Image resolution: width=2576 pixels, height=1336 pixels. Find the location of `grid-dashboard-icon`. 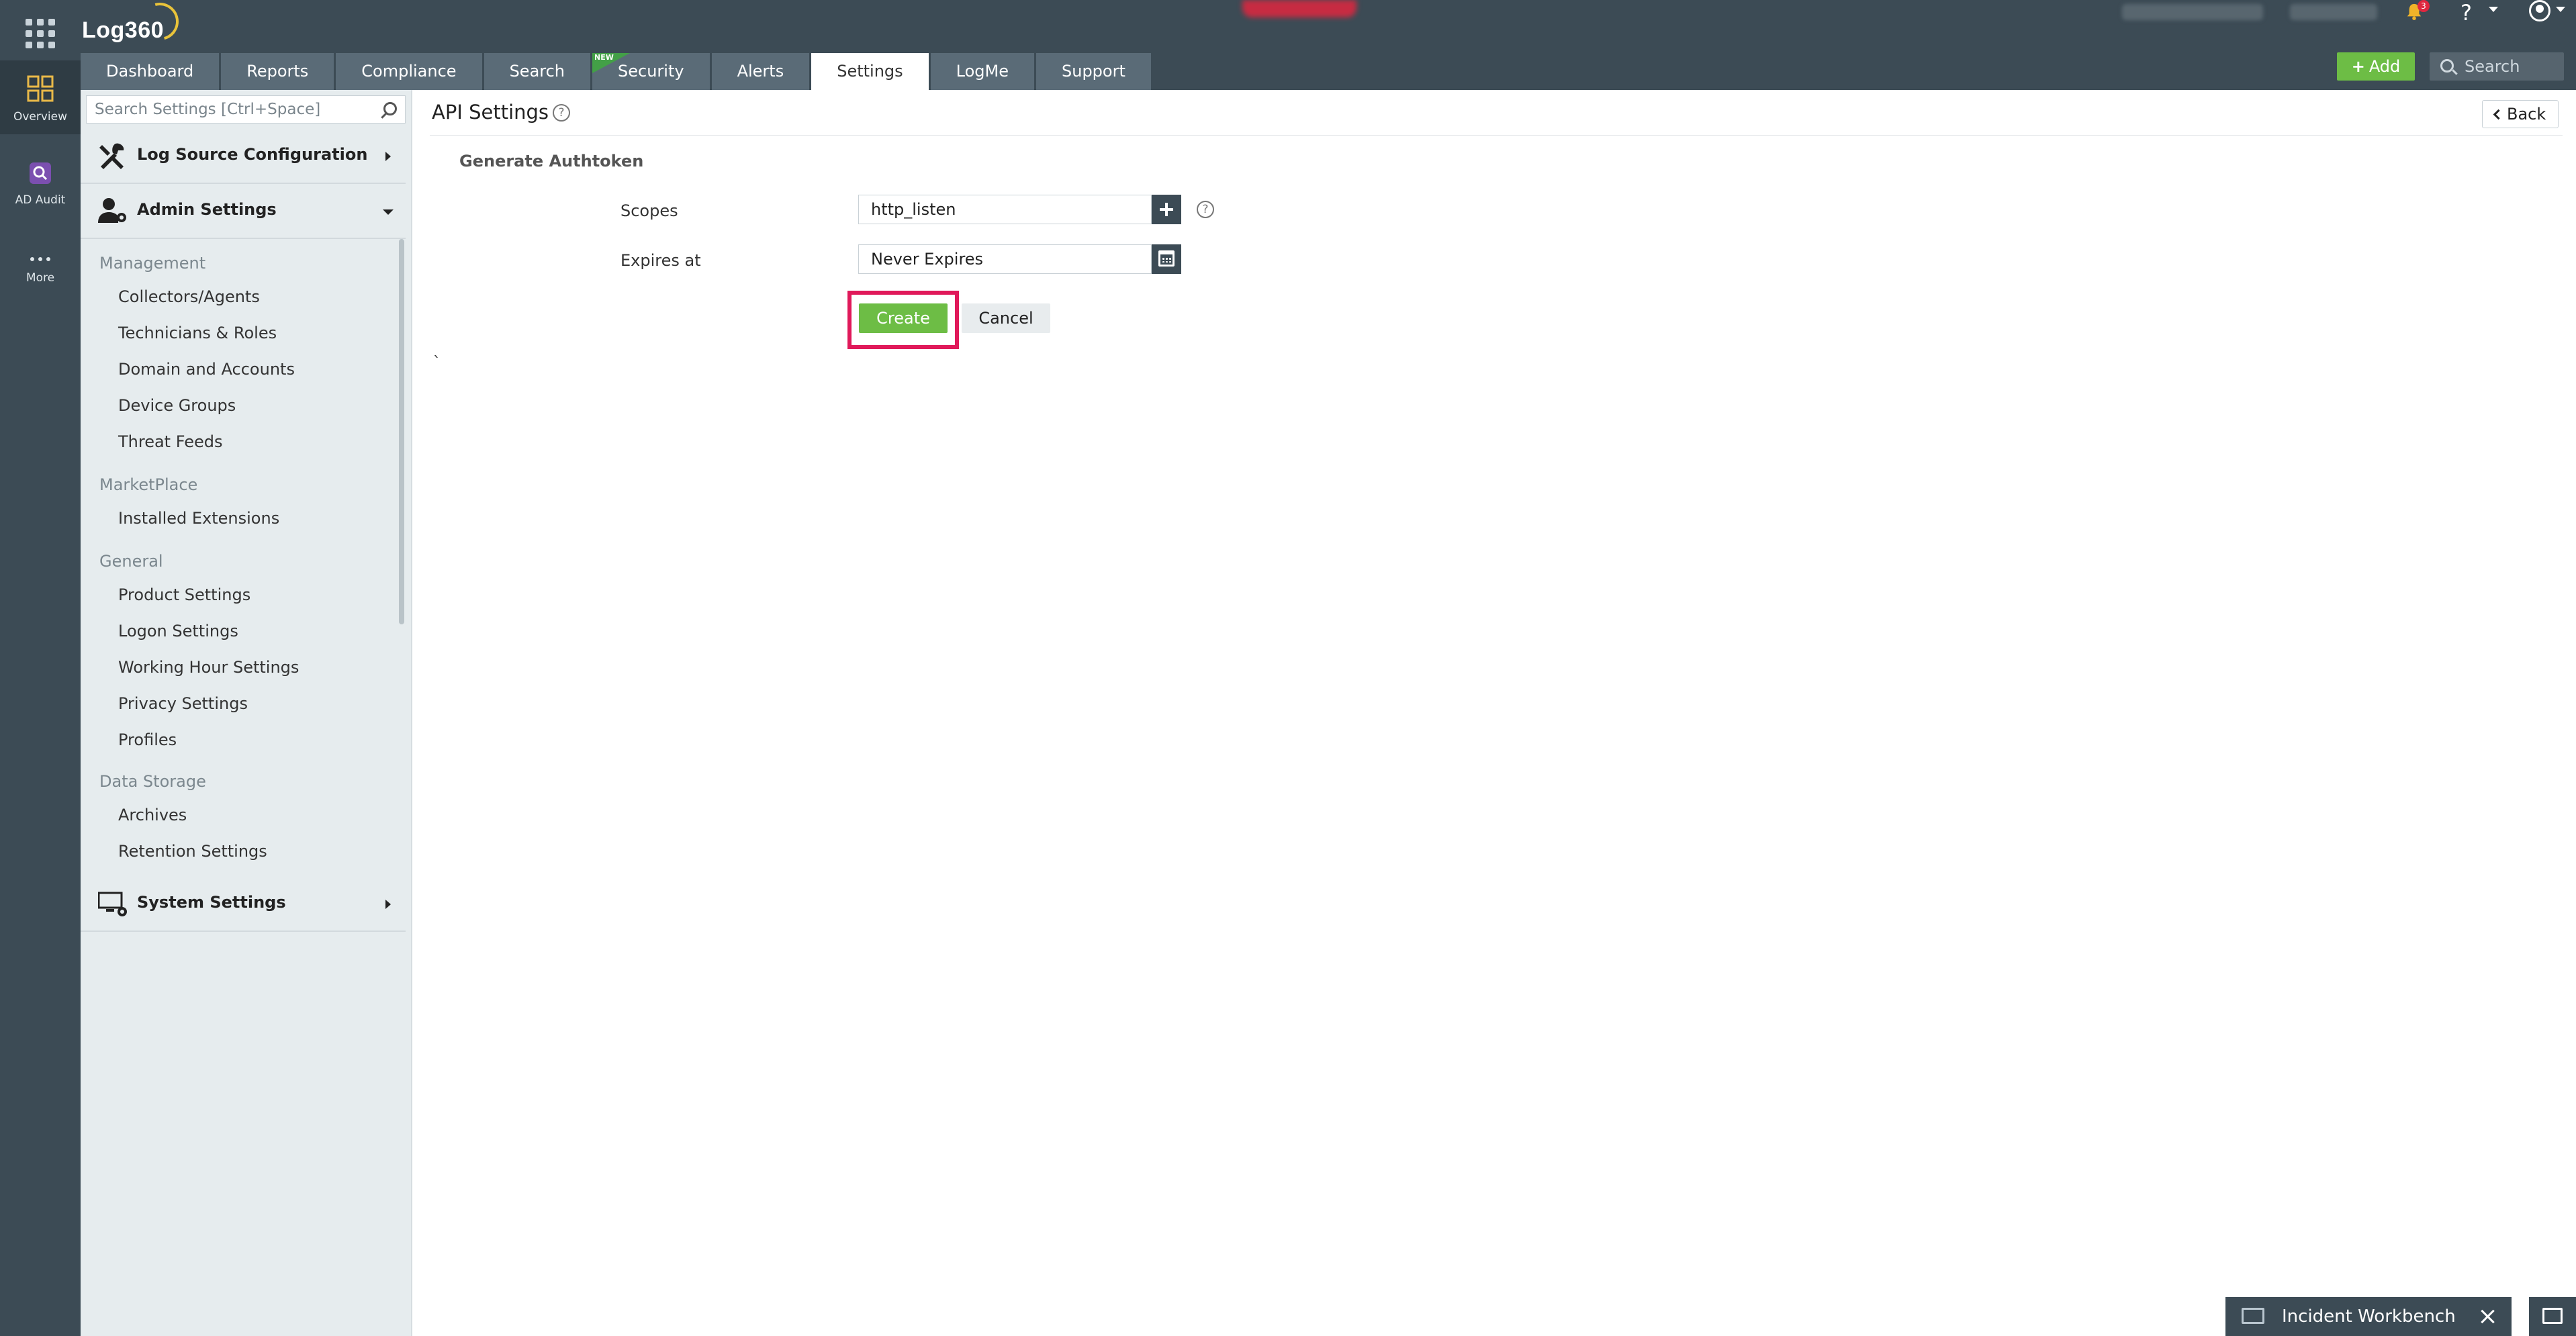

grid-dashboard-icon is located at coordinates (40, 88).